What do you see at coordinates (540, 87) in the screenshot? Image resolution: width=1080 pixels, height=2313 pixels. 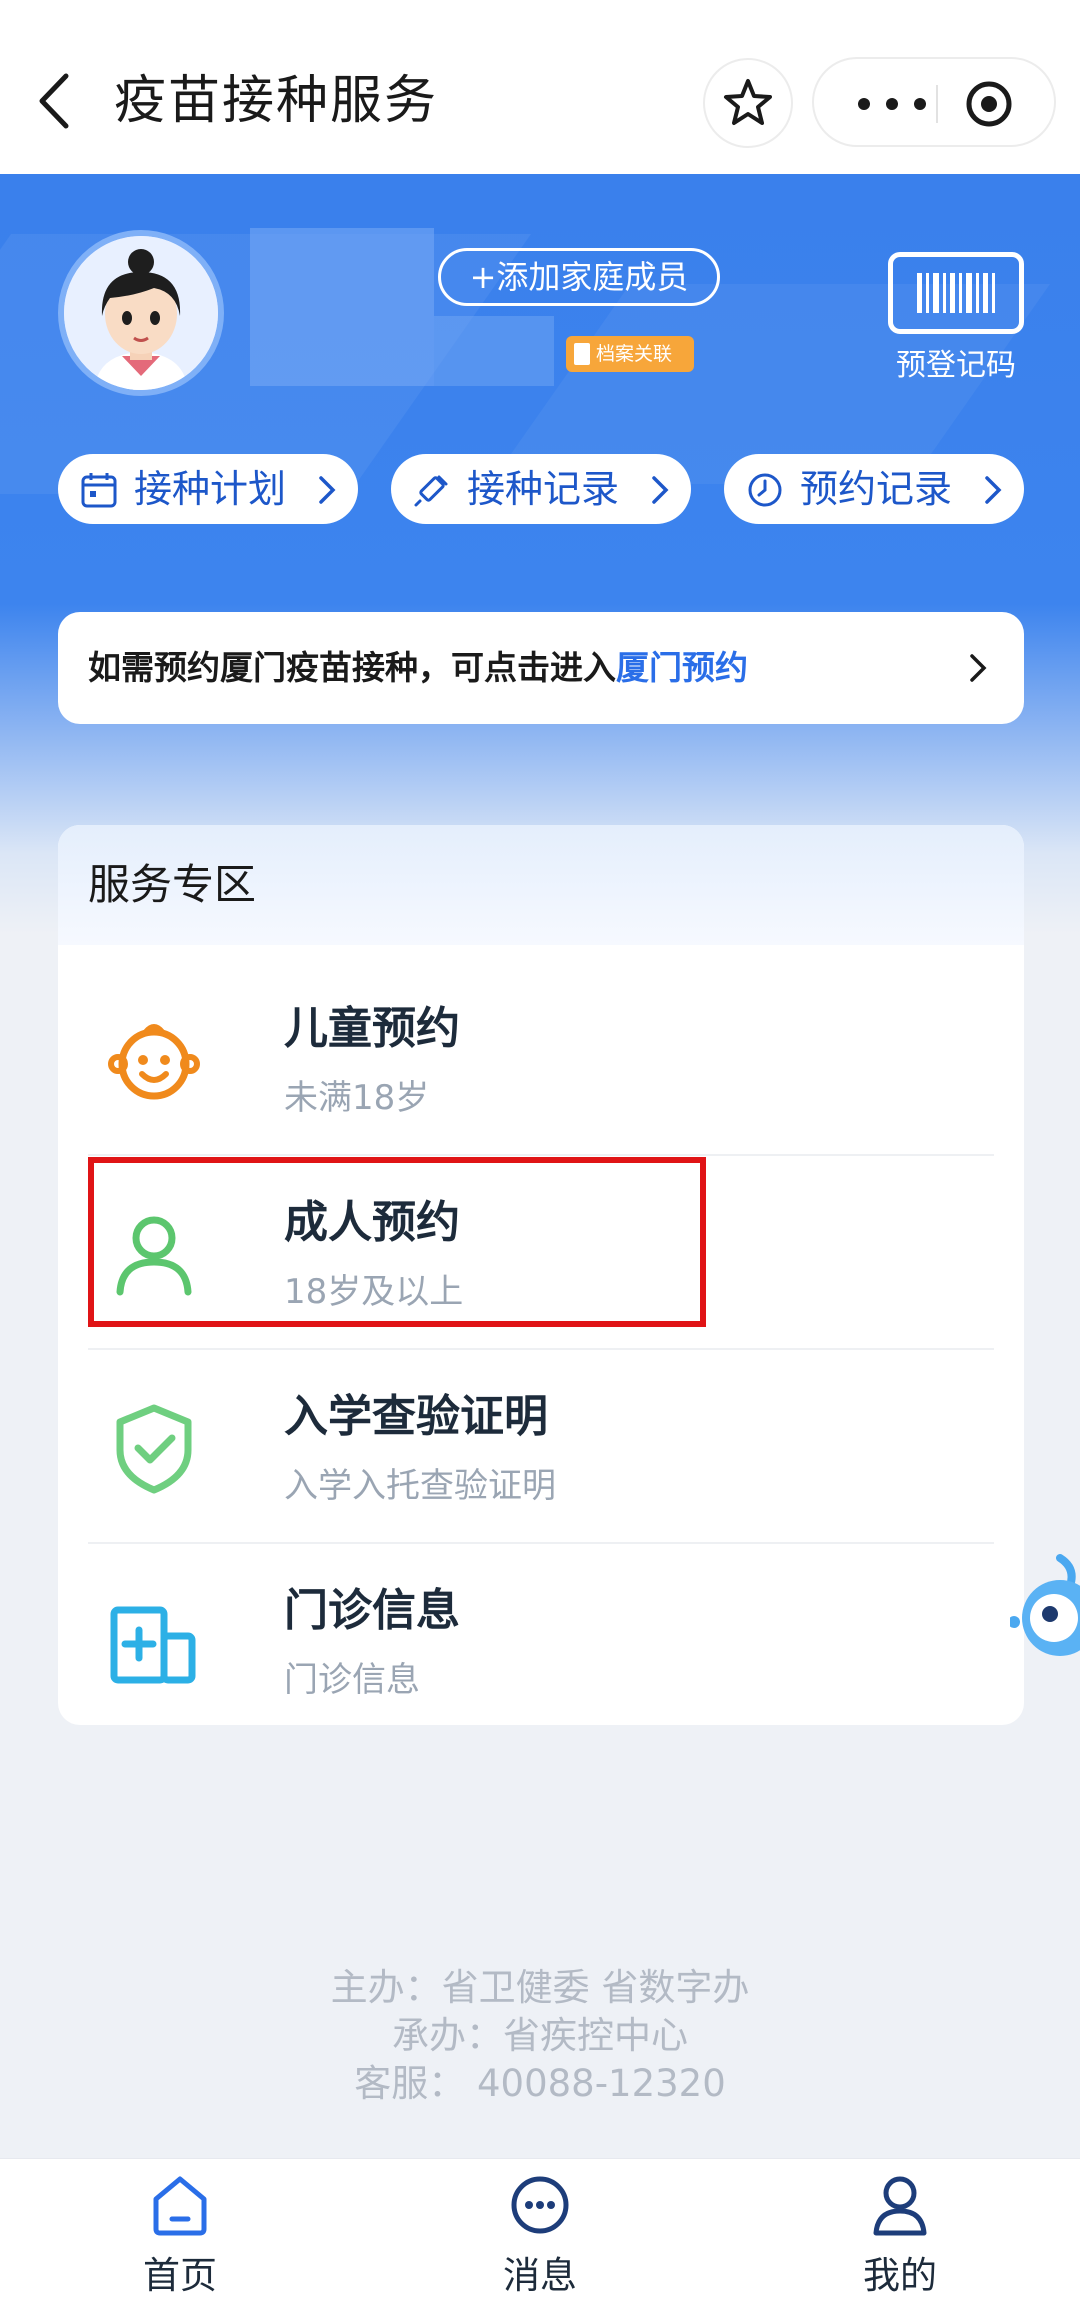 I see `top-bar: 疫苗接种服务` at bounding box center [540, 87].